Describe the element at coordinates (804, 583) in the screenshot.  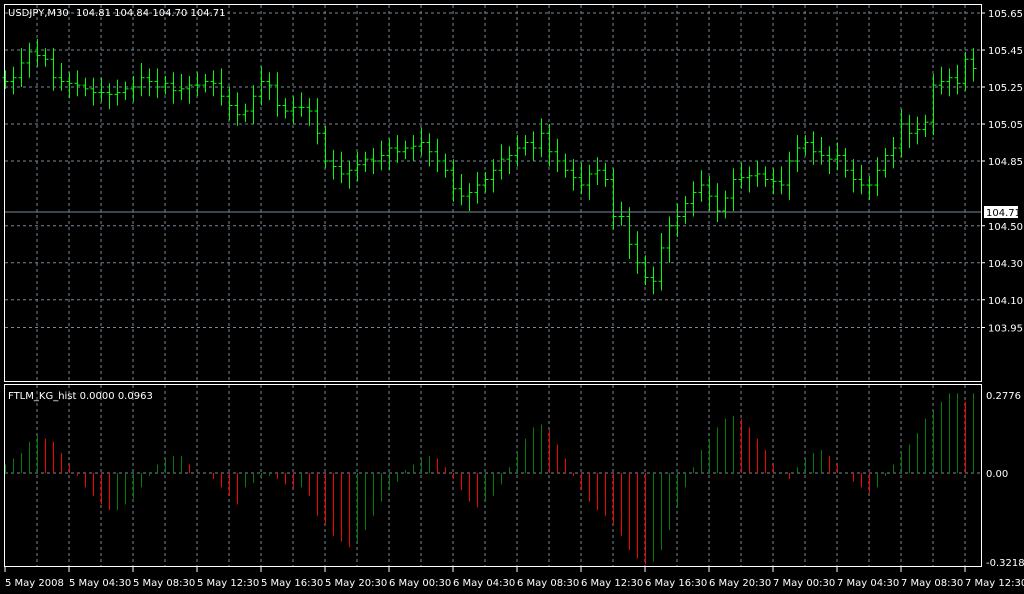
I see `time-tick-label: 7 May 00:30` at that location.